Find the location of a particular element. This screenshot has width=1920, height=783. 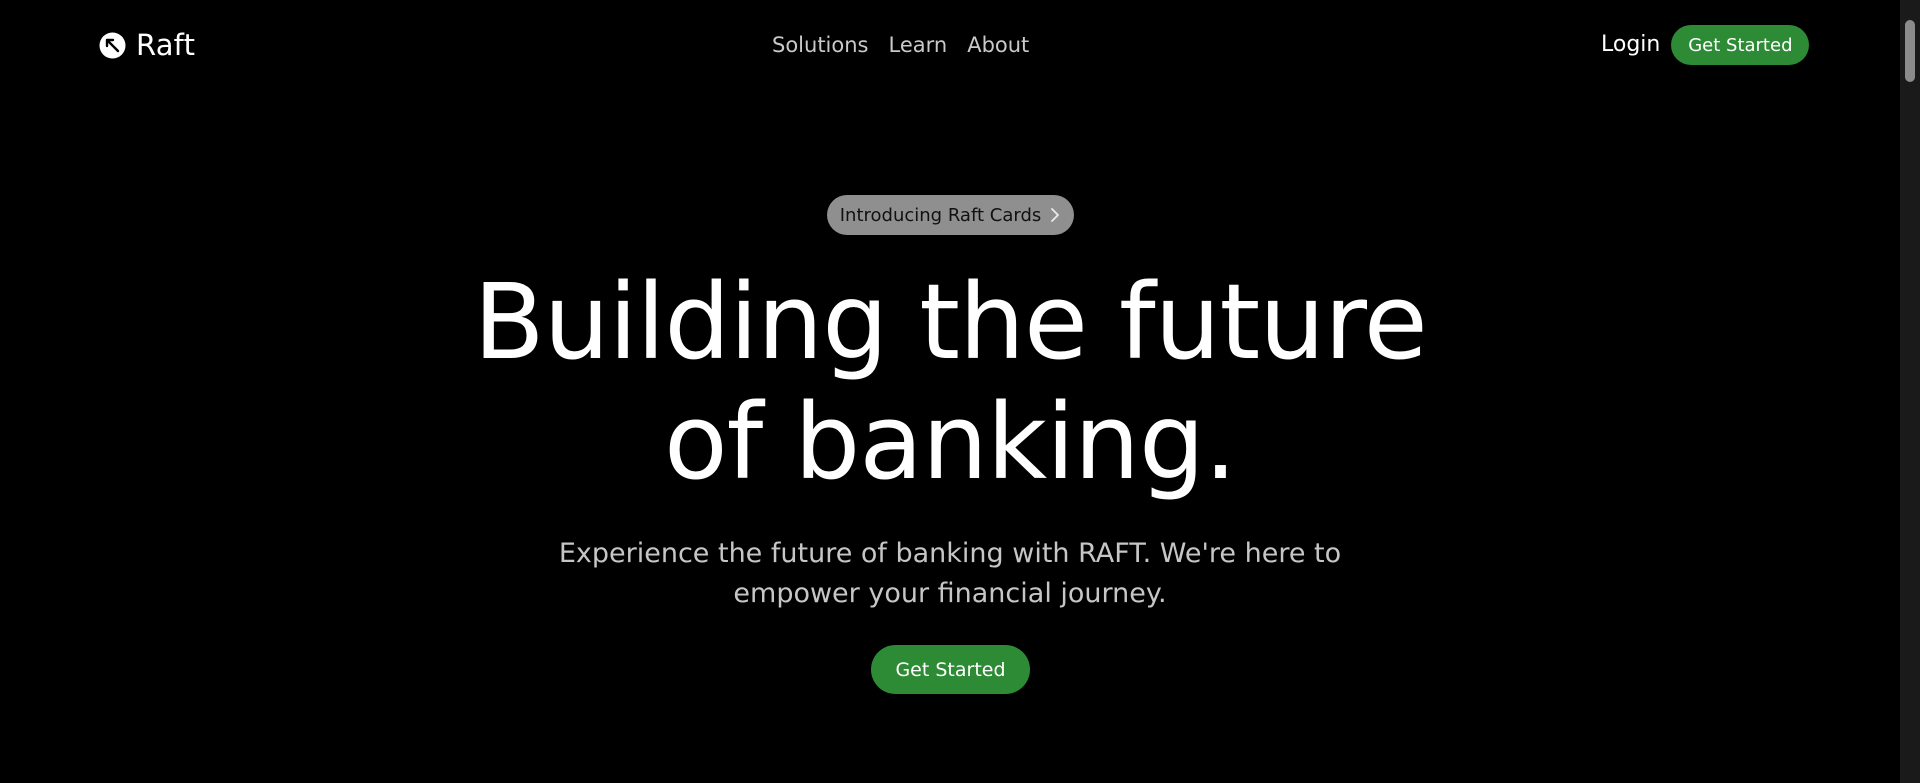

header-actions: Login Get Started is located at coordinates (1705, 45).